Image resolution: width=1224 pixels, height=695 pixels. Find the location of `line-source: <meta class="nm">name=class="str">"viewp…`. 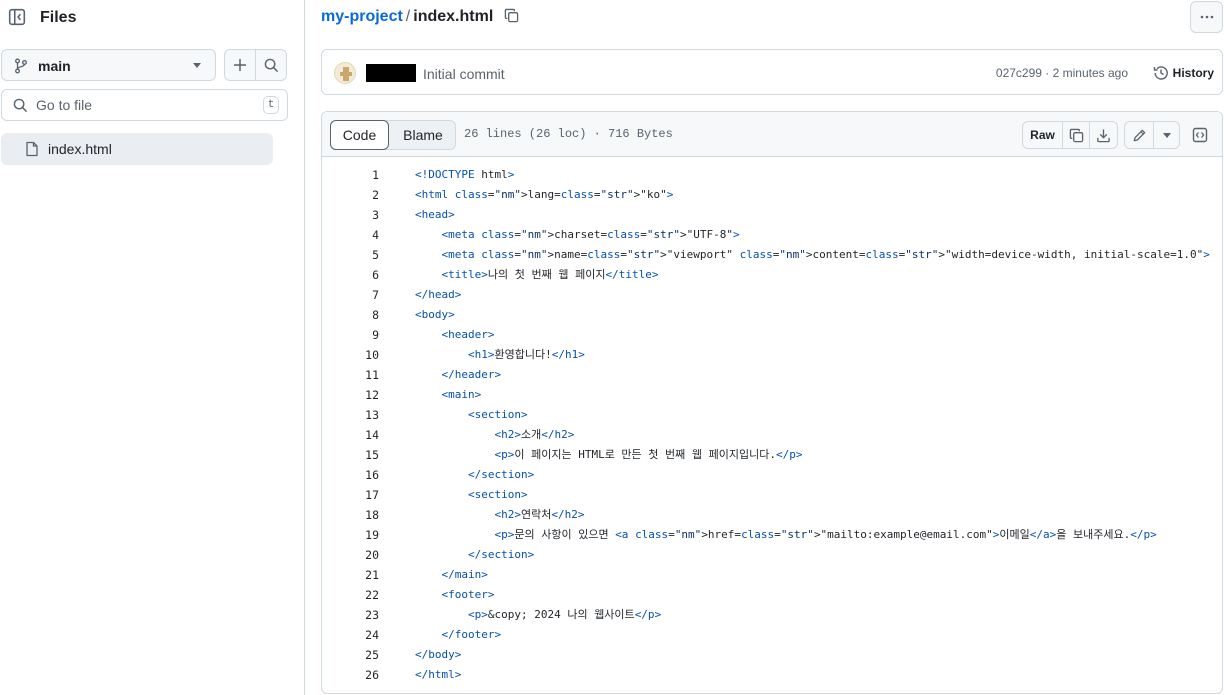

line-source: <meta class="nm">name=class="str">"viewp… is located at coordinates (825, 254).